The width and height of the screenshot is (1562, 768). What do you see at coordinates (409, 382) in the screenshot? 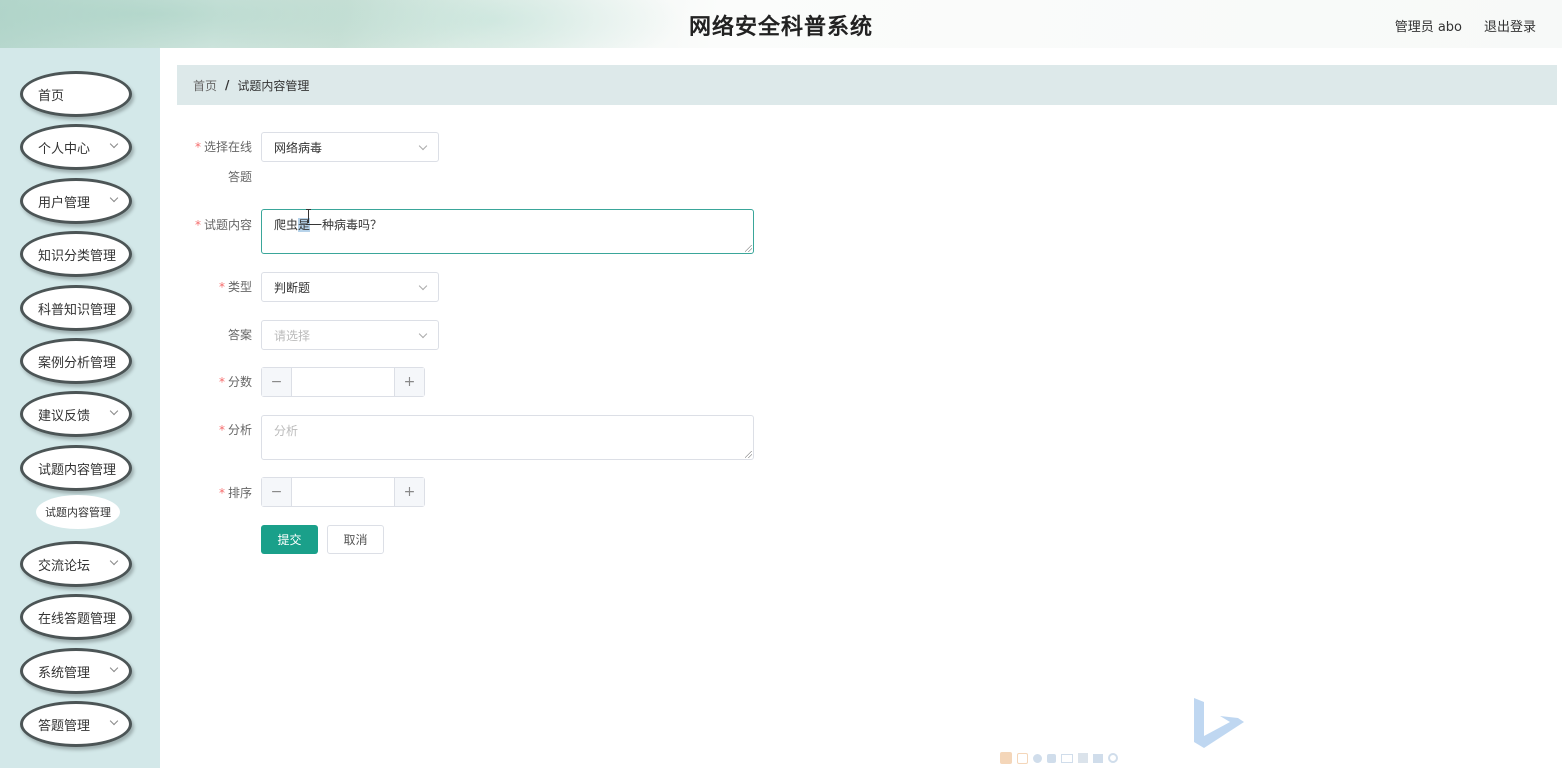
I see `score-increment-button: +` at bounding box center [409, 382].